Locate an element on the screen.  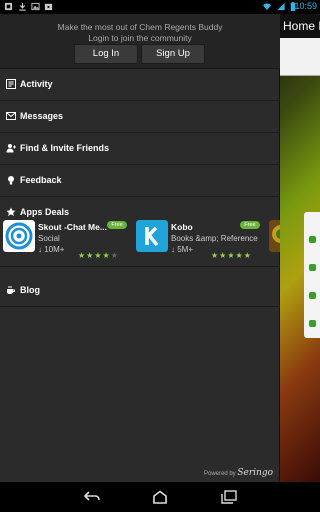
mail-icon is located at coordinates (11, 116).